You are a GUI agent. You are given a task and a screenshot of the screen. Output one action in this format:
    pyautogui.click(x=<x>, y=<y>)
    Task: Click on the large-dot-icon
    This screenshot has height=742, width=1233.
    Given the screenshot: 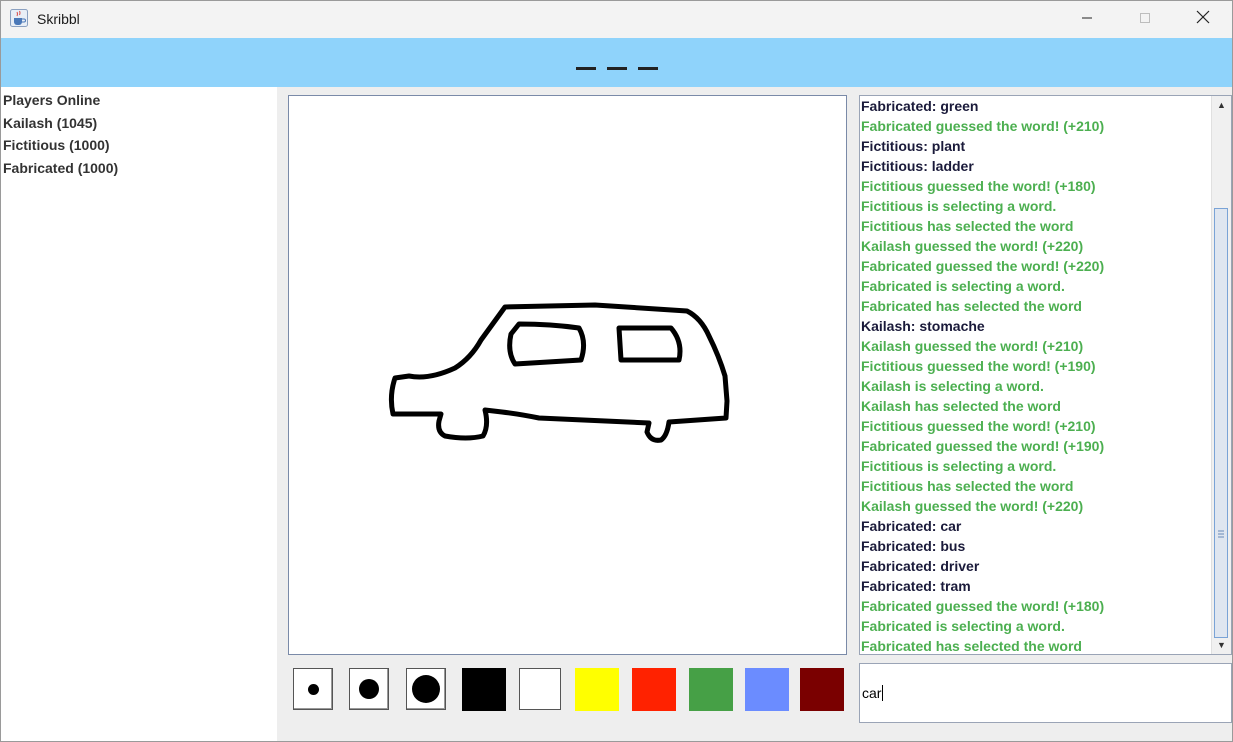 What is the action you would take?
    pyautogui.click(x=426, y=689)
    